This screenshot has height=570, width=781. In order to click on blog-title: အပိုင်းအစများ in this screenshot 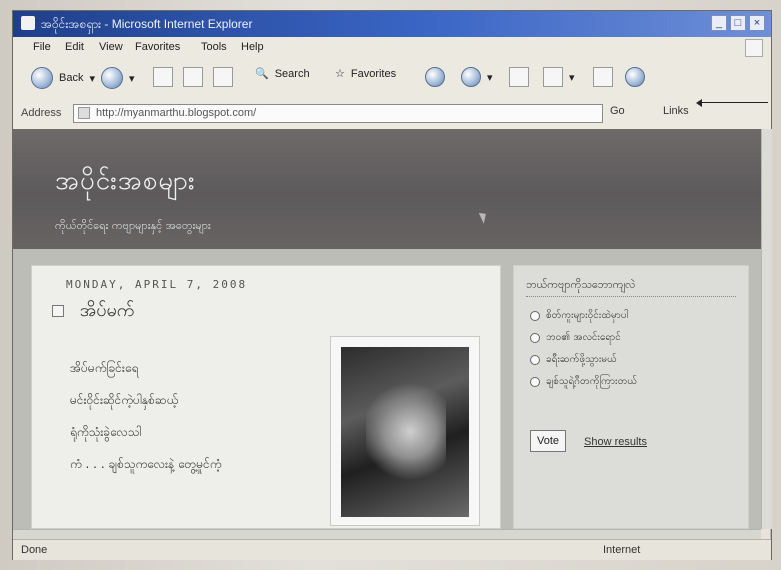, I will do `click(125, 182)`.